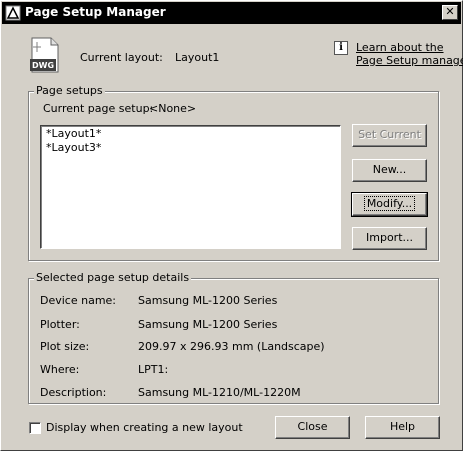  I want to click on set-current-button: Set Current, so click(389, 135).